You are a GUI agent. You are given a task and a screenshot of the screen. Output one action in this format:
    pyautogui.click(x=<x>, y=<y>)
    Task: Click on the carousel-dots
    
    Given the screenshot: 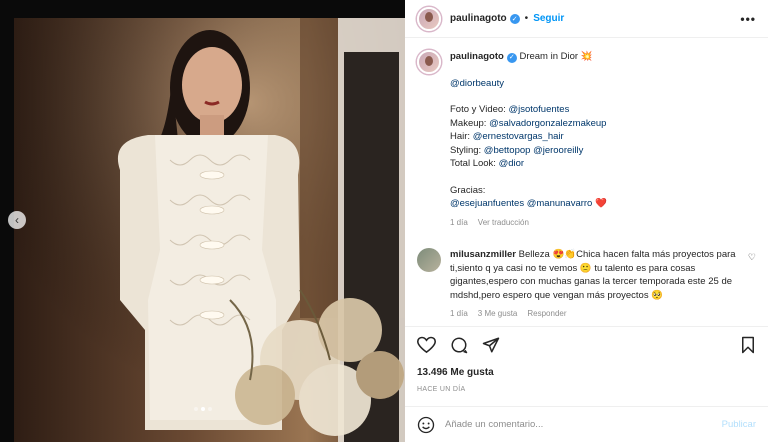 What is the action you would take?
    pyautogui.click(x=202, y=409)
    